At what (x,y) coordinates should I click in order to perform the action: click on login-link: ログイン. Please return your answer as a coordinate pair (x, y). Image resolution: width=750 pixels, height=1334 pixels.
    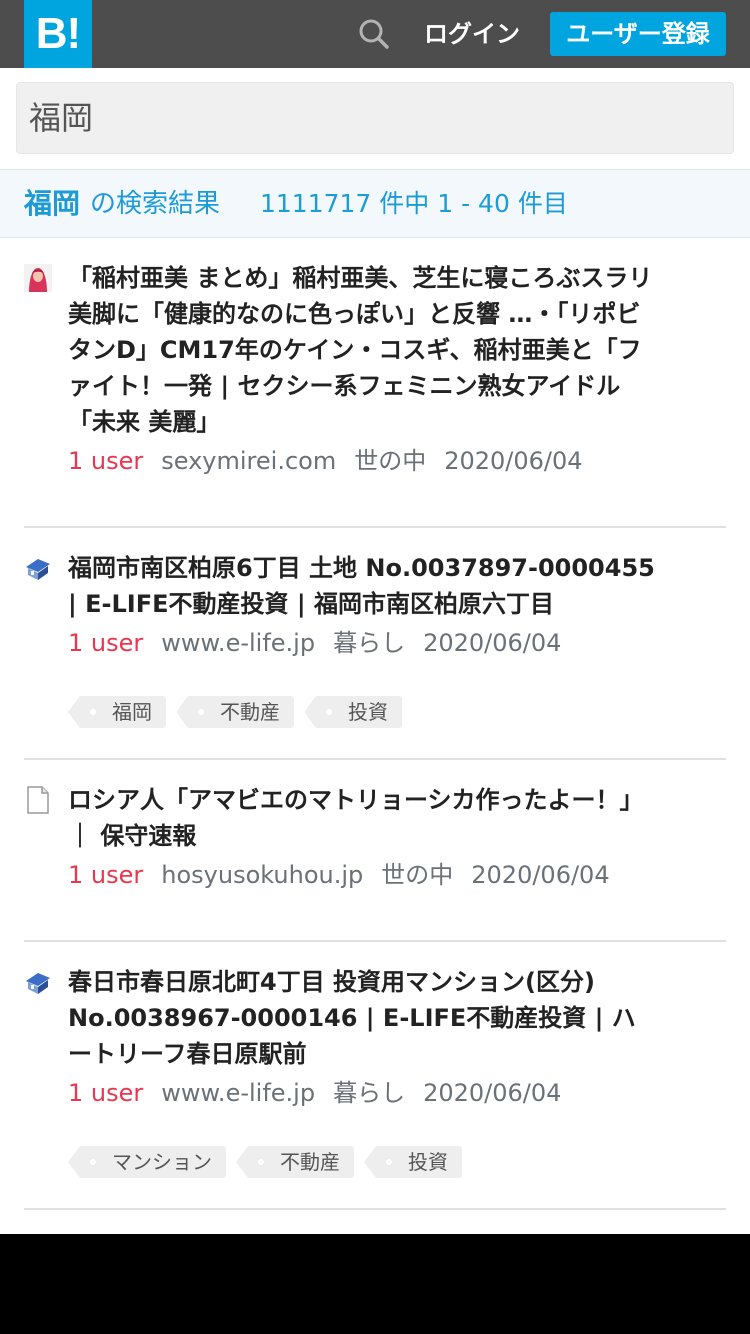
    Looking at the image, I should click on (472, 34).